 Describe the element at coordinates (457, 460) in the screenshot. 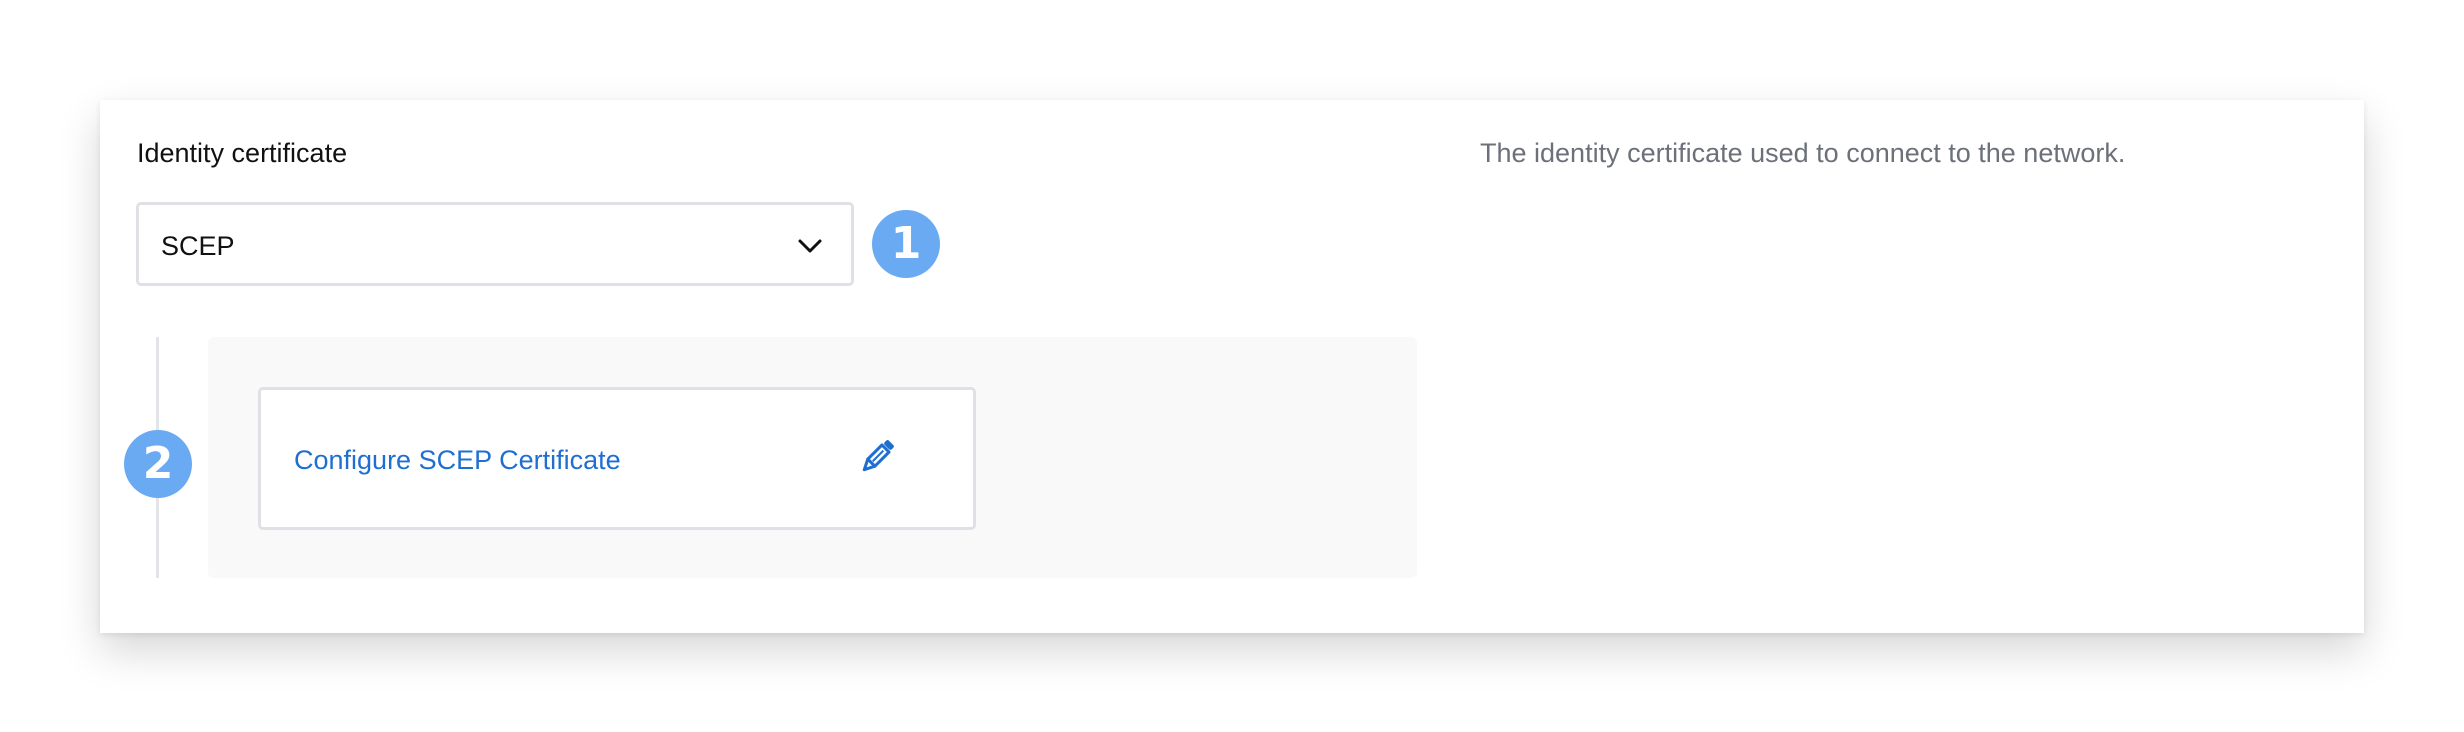

I see `configure-scep-certificate-link: Configure SCEP Certificate` at that location.